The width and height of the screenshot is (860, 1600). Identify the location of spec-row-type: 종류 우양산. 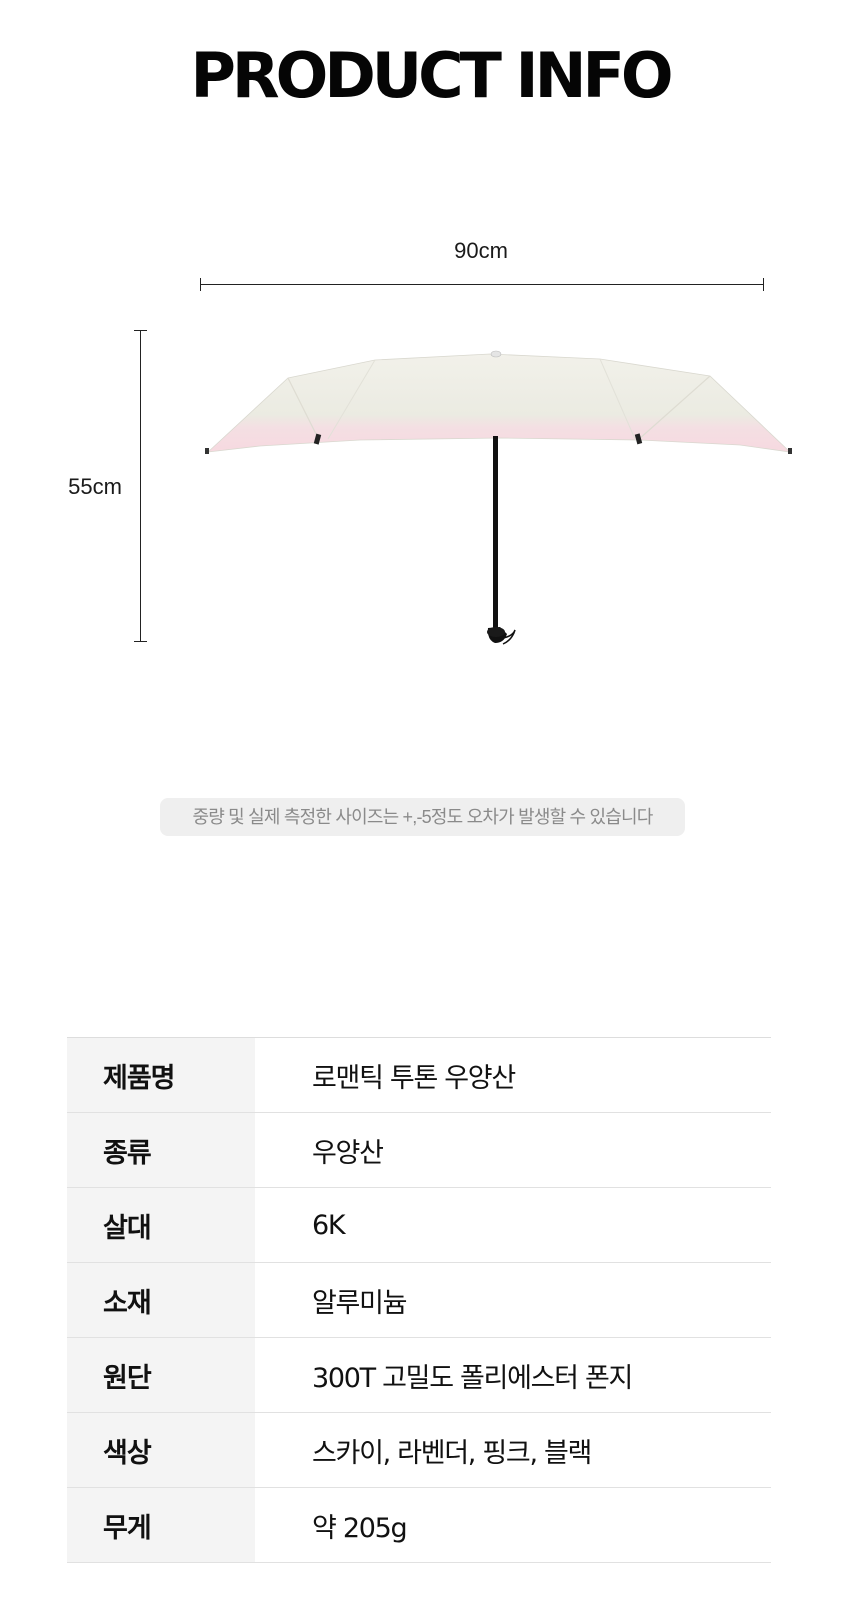
(419, 1150).